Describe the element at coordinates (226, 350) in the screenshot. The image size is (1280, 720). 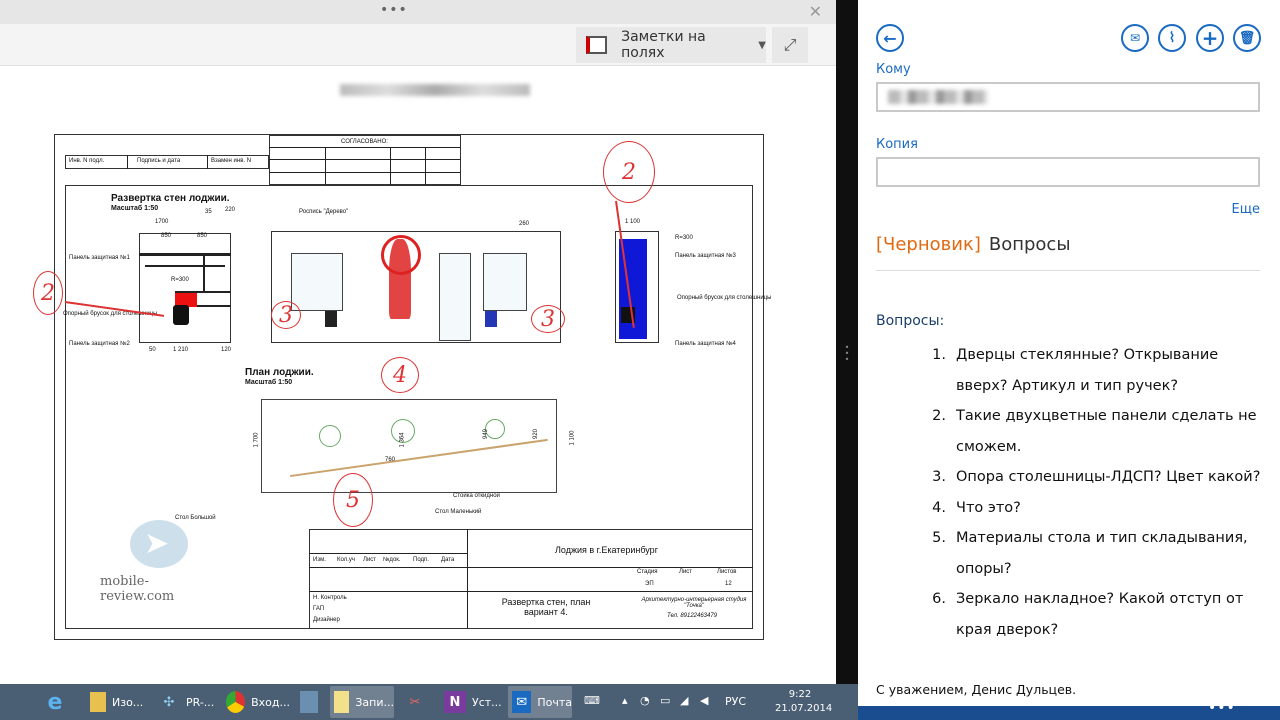
I see `dim-120: 120` at that location.